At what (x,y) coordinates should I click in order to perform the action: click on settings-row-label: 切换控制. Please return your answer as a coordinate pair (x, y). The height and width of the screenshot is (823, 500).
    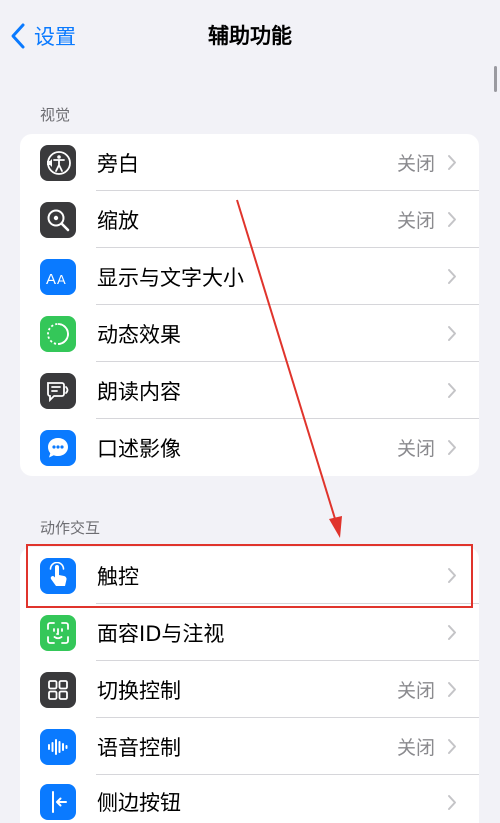
    Looking at the image, I should click on (139, 690).